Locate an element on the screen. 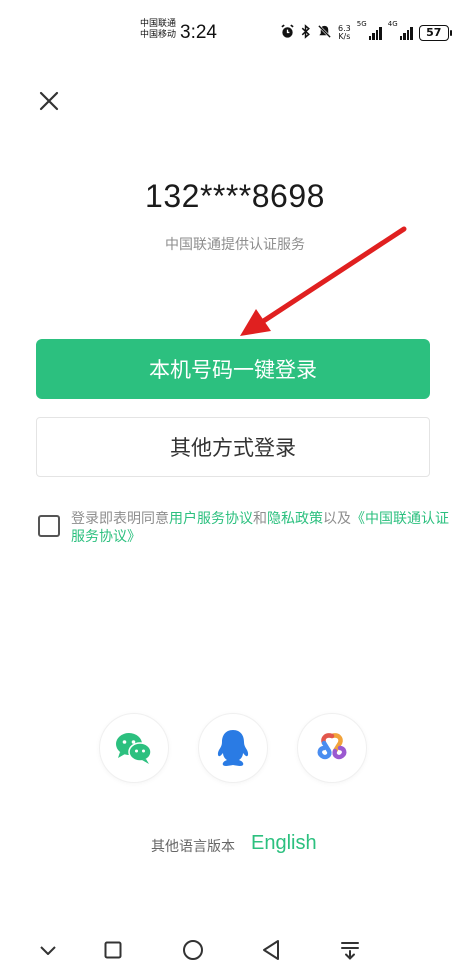  circle-icon is located at coordinates (193, 950).